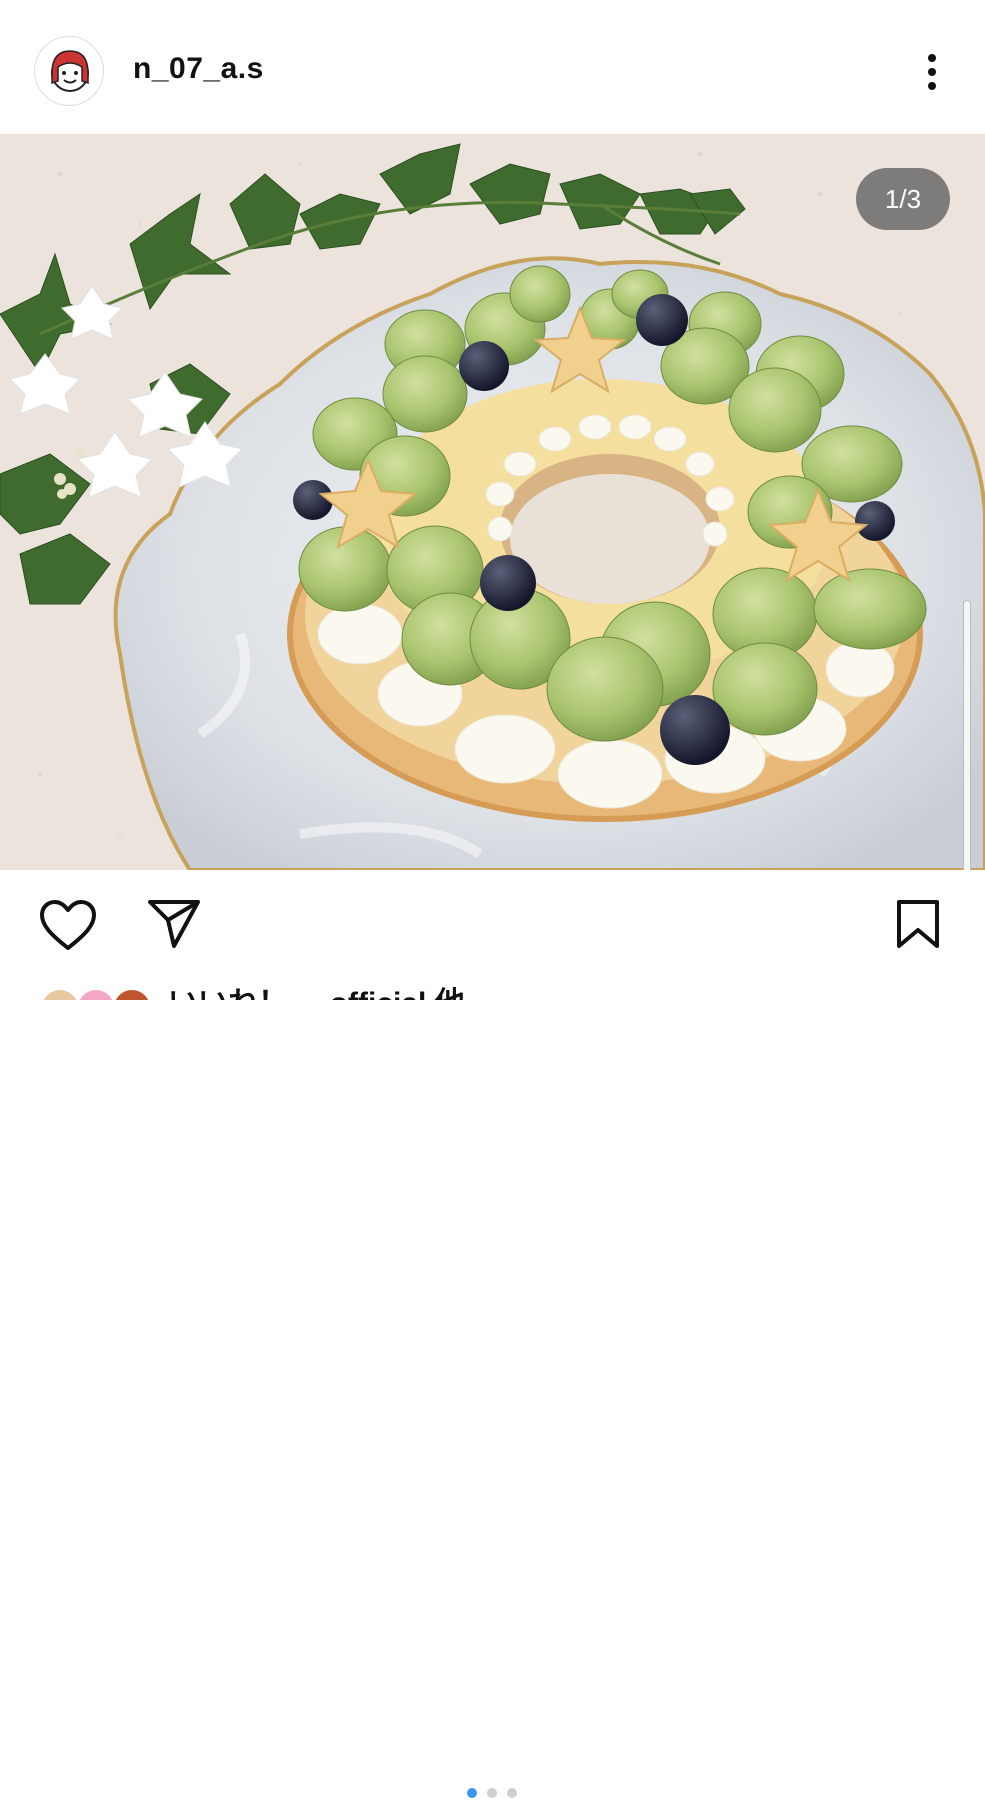  Describe the element at coordinates (932, 58) in the screenshot. I see `more-vertical-icon` at that location.